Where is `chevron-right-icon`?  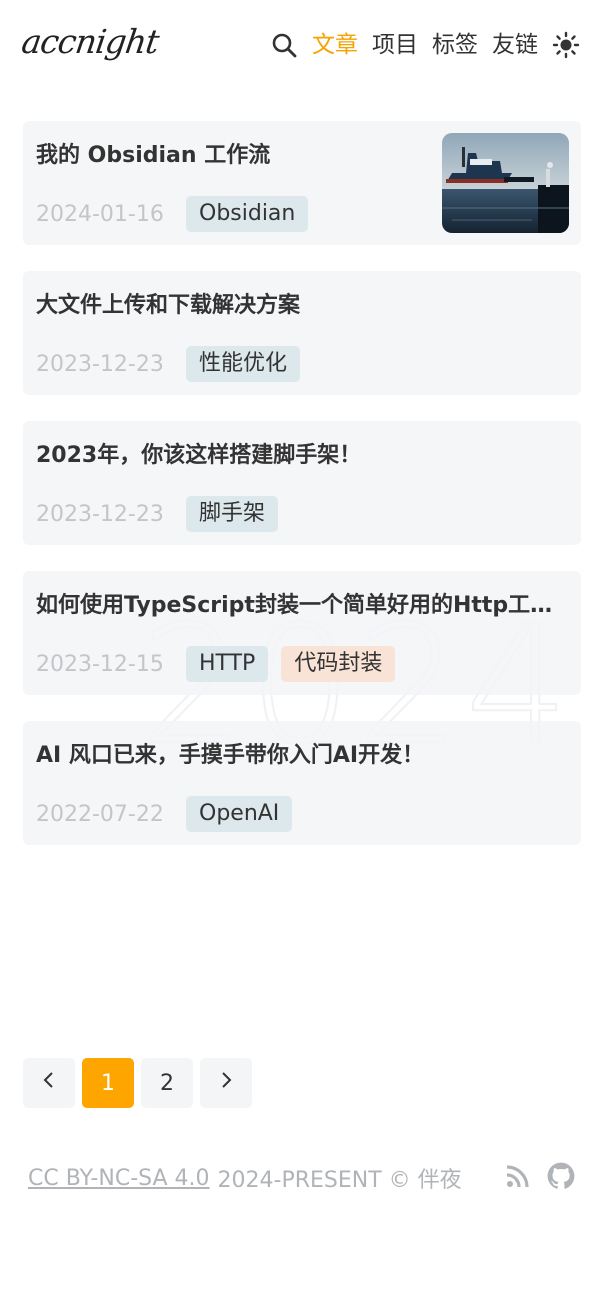
chevron-right-icon is located at coordinates (226, 1083).